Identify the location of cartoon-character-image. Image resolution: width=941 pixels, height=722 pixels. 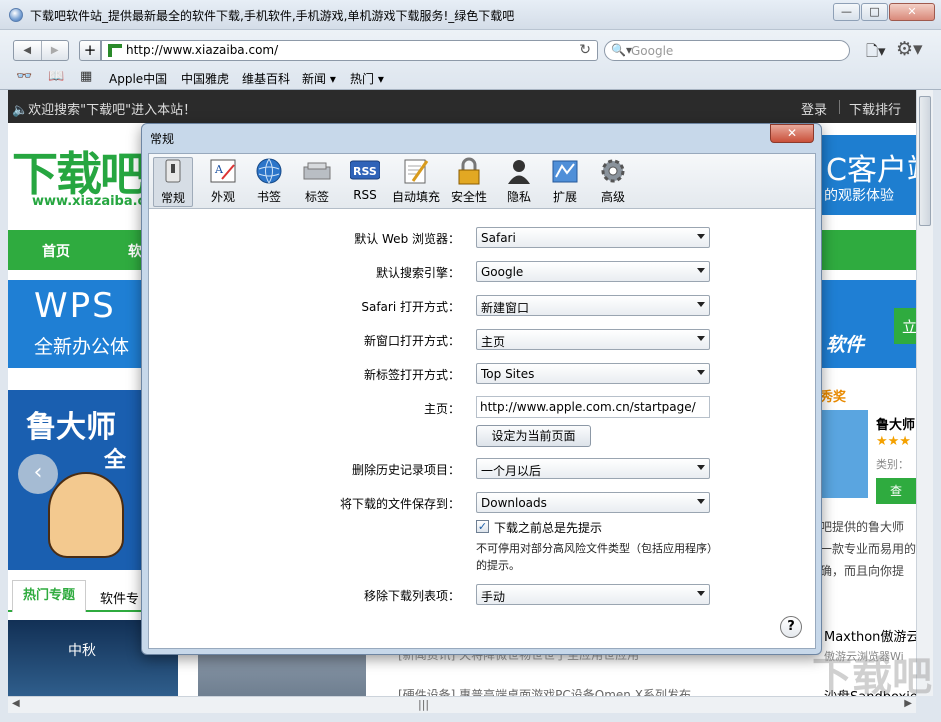
(86, 515).